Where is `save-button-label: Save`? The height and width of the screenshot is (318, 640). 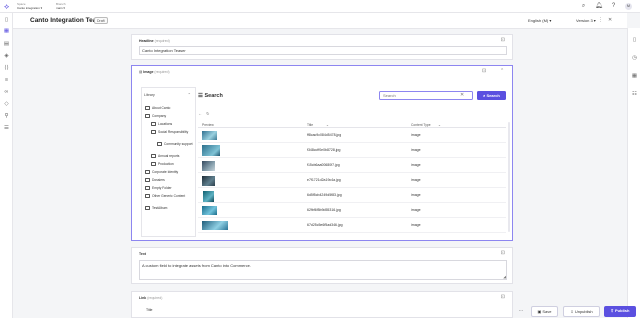 save-button-label: Save is located at coordinates (547, 311).